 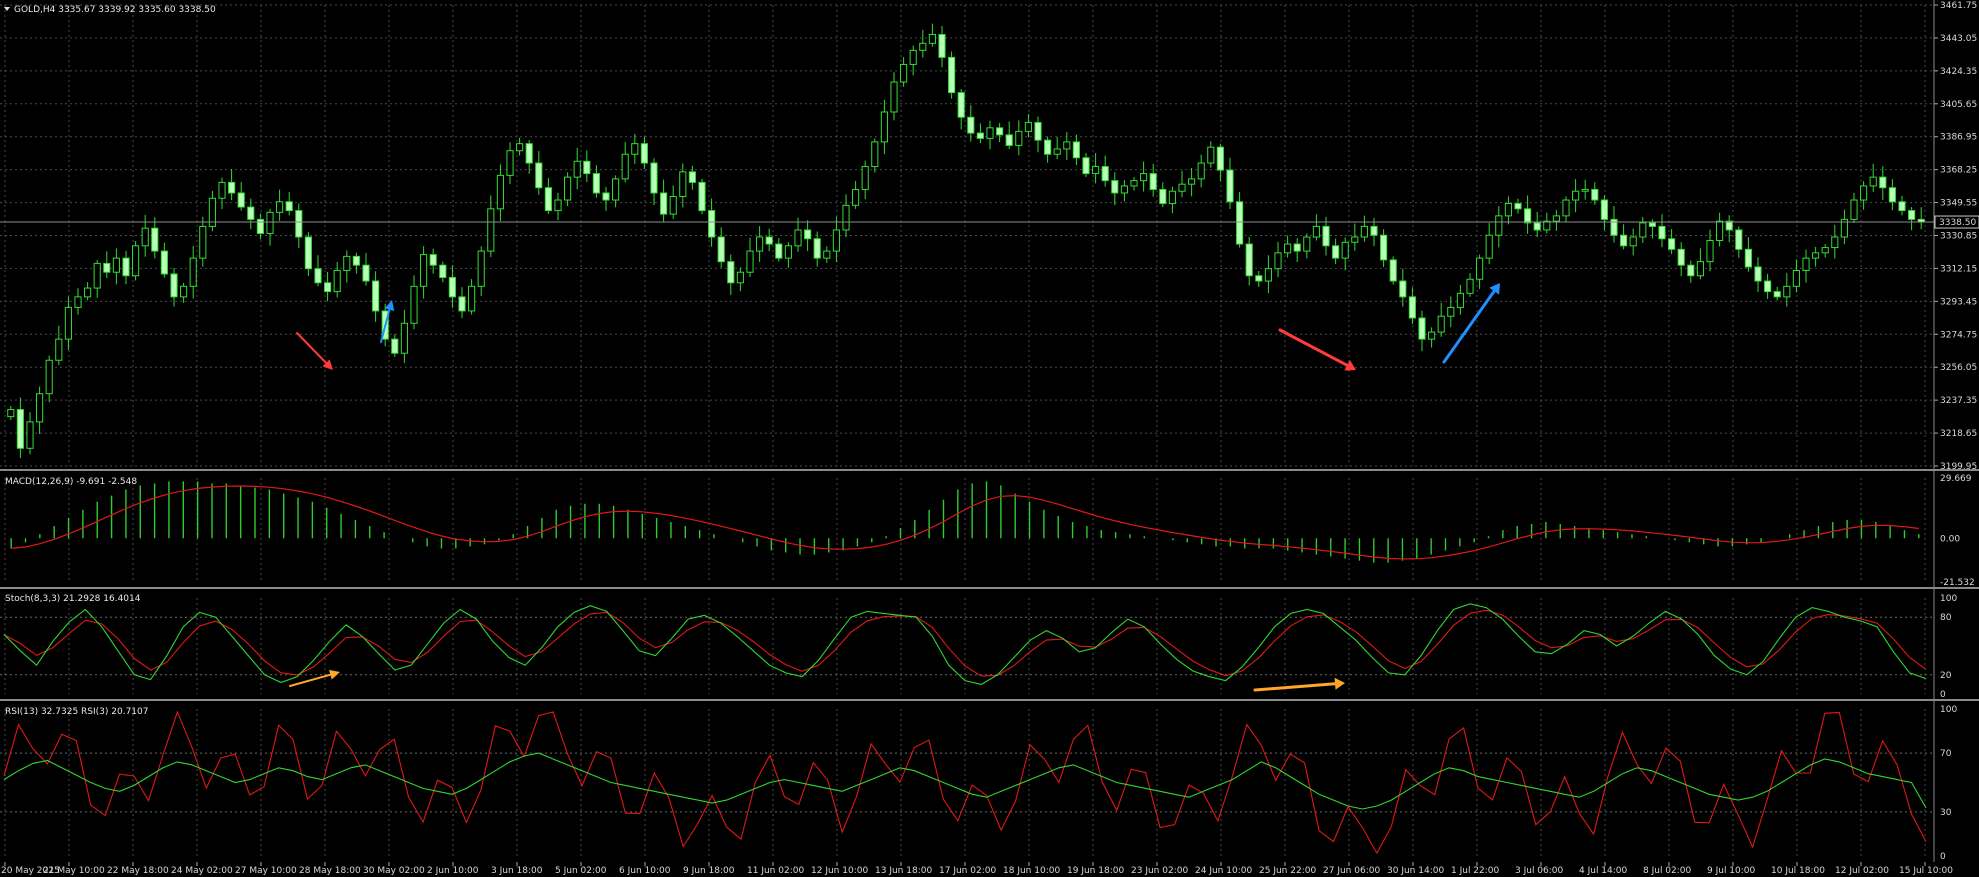 I want to click on price-tick-label: 3274.75, so click(x=1958, y=335).